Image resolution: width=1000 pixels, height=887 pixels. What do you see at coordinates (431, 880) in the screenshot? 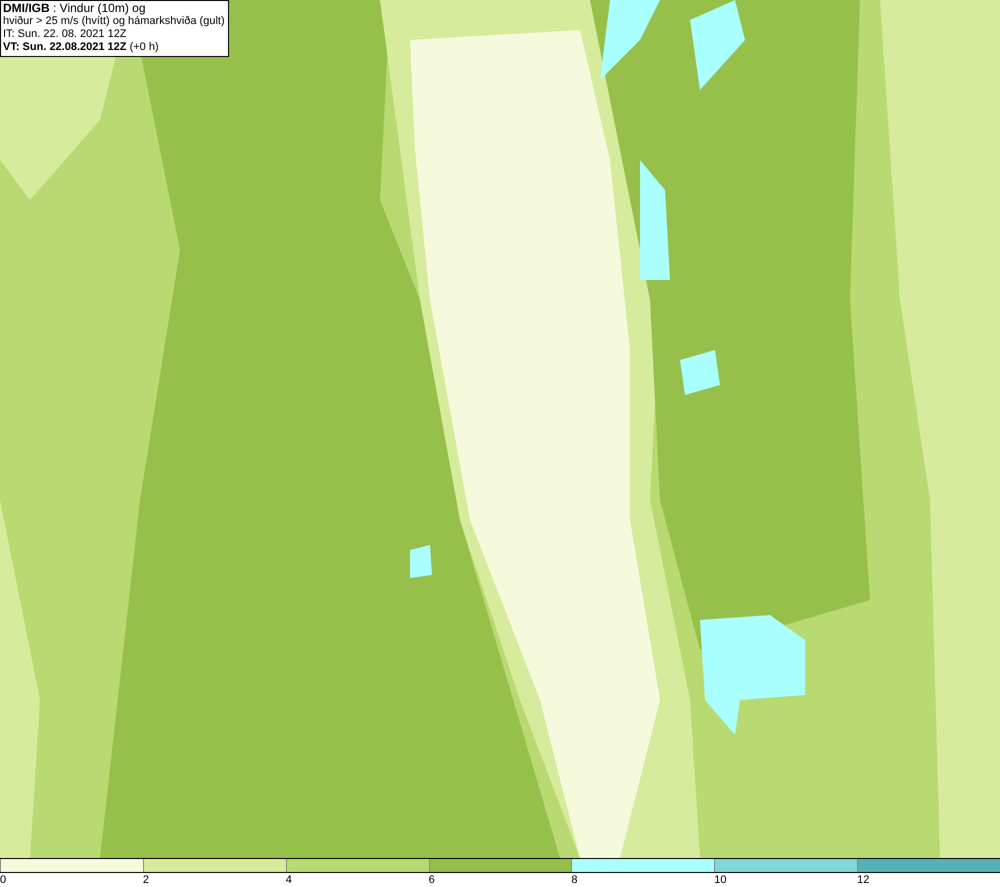
I see `legend-label: 6` at bounding box center [431, 880].